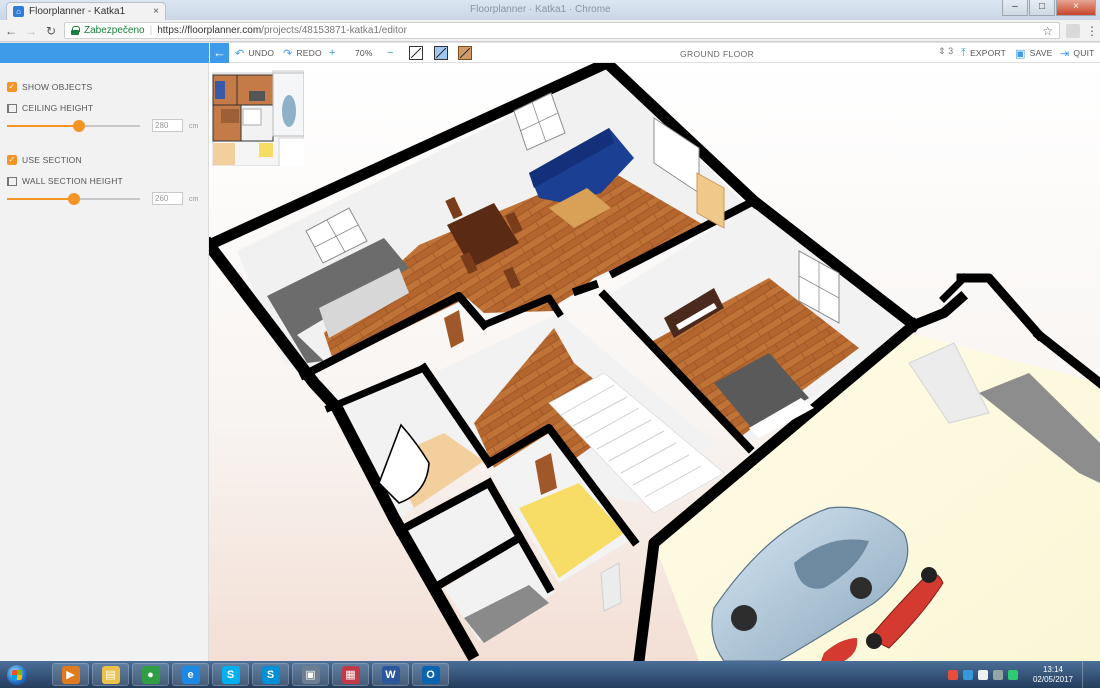 The height and width of the screenshot is (688, 1100). What do you see at coordinates (75, 30) in the screenshot?
I see `lock-icon` at bounding box center [75, 30].